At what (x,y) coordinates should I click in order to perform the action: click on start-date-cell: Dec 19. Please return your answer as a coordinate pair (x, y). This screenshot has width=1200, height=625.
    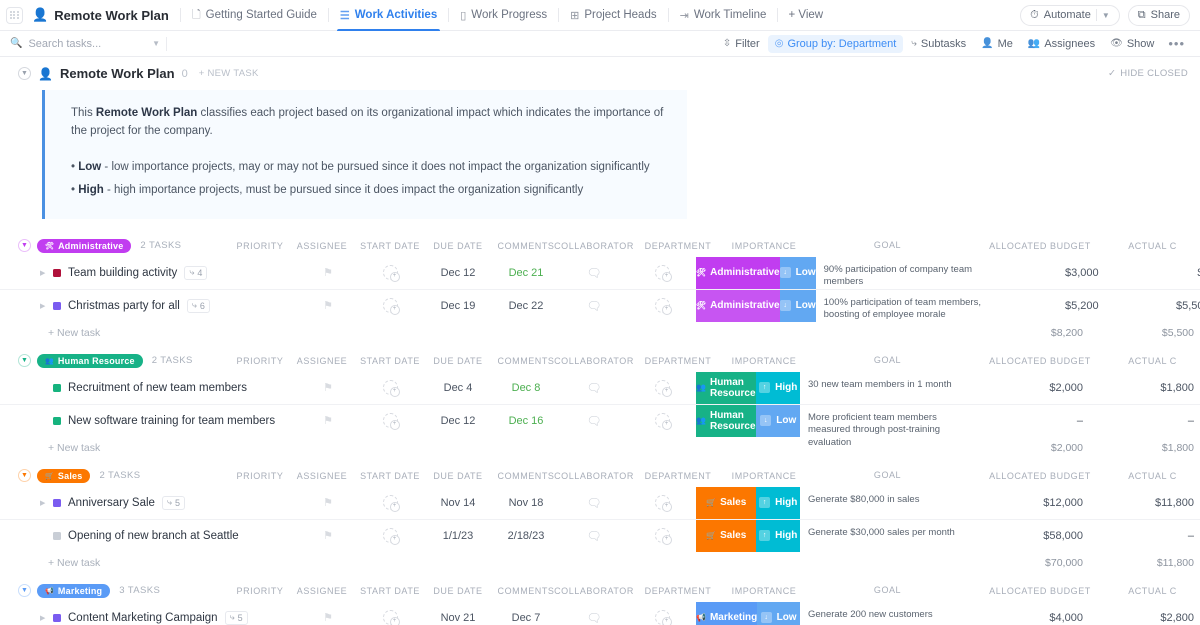
    Looking at the image, I should click on (458, 306).